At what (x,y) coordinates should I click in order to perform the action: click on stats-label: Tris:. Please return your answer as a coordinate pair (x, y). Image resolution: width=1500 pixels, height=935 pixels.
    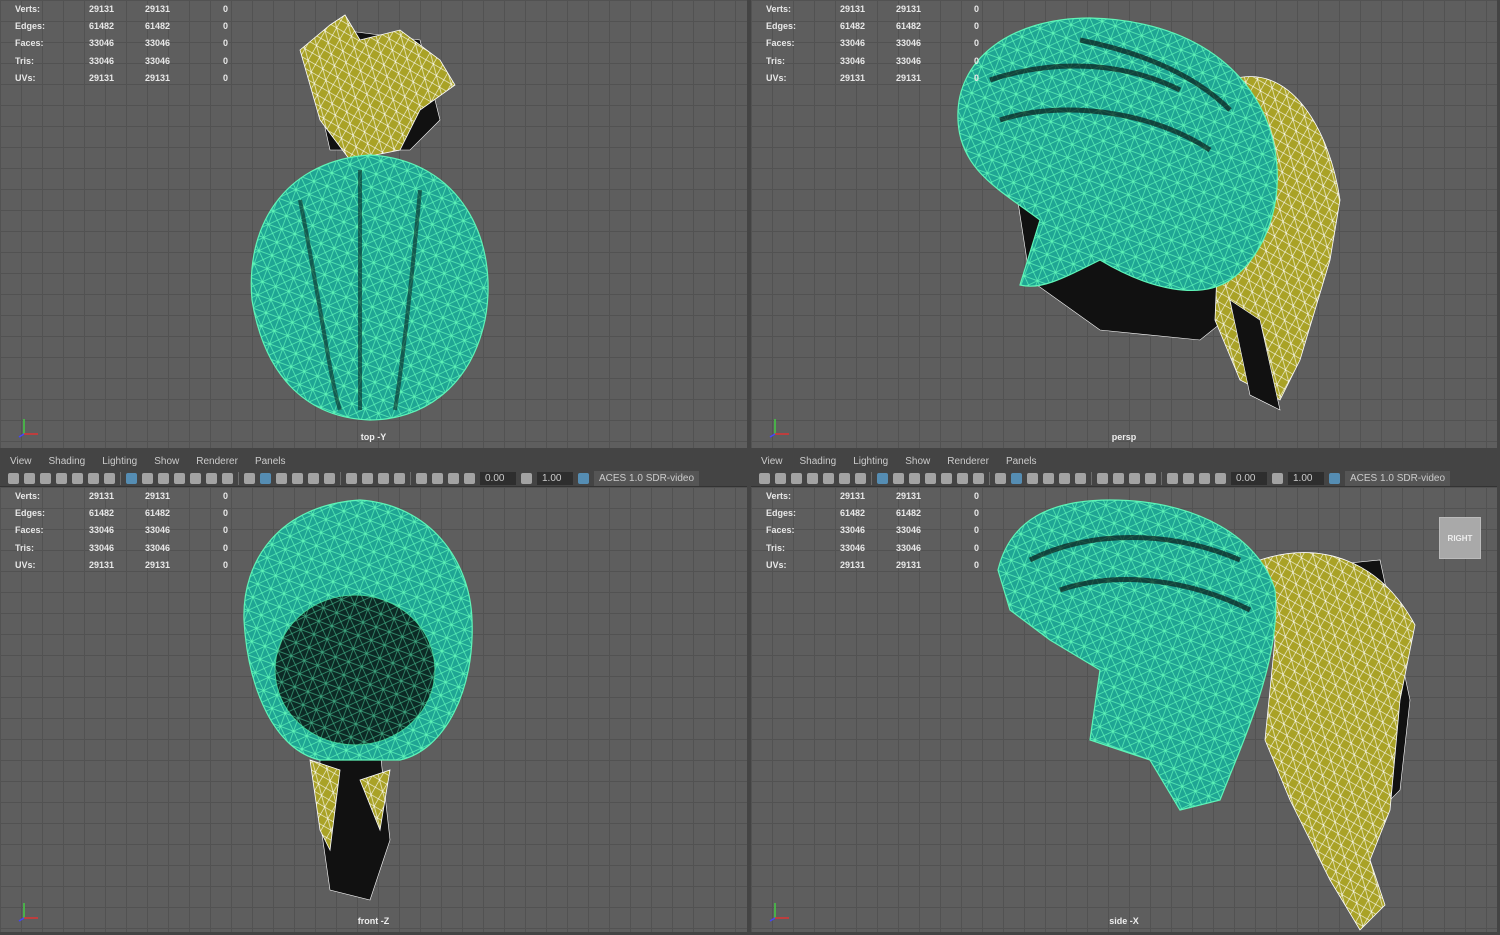
    Looking at the image, I should click on (776, 547).